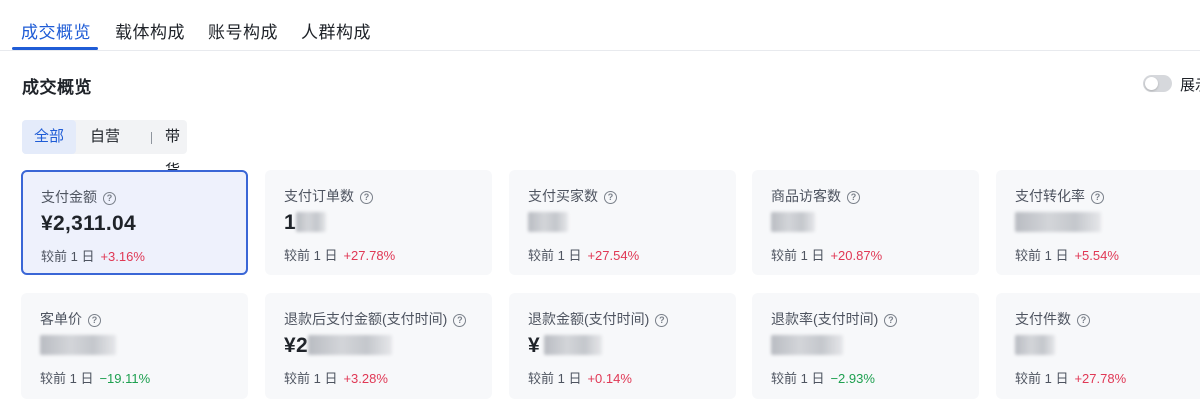 Image resolution: width=1200 pixels, height=405 pixels. I want to click on active-tab-indicator, so click(55, 48).